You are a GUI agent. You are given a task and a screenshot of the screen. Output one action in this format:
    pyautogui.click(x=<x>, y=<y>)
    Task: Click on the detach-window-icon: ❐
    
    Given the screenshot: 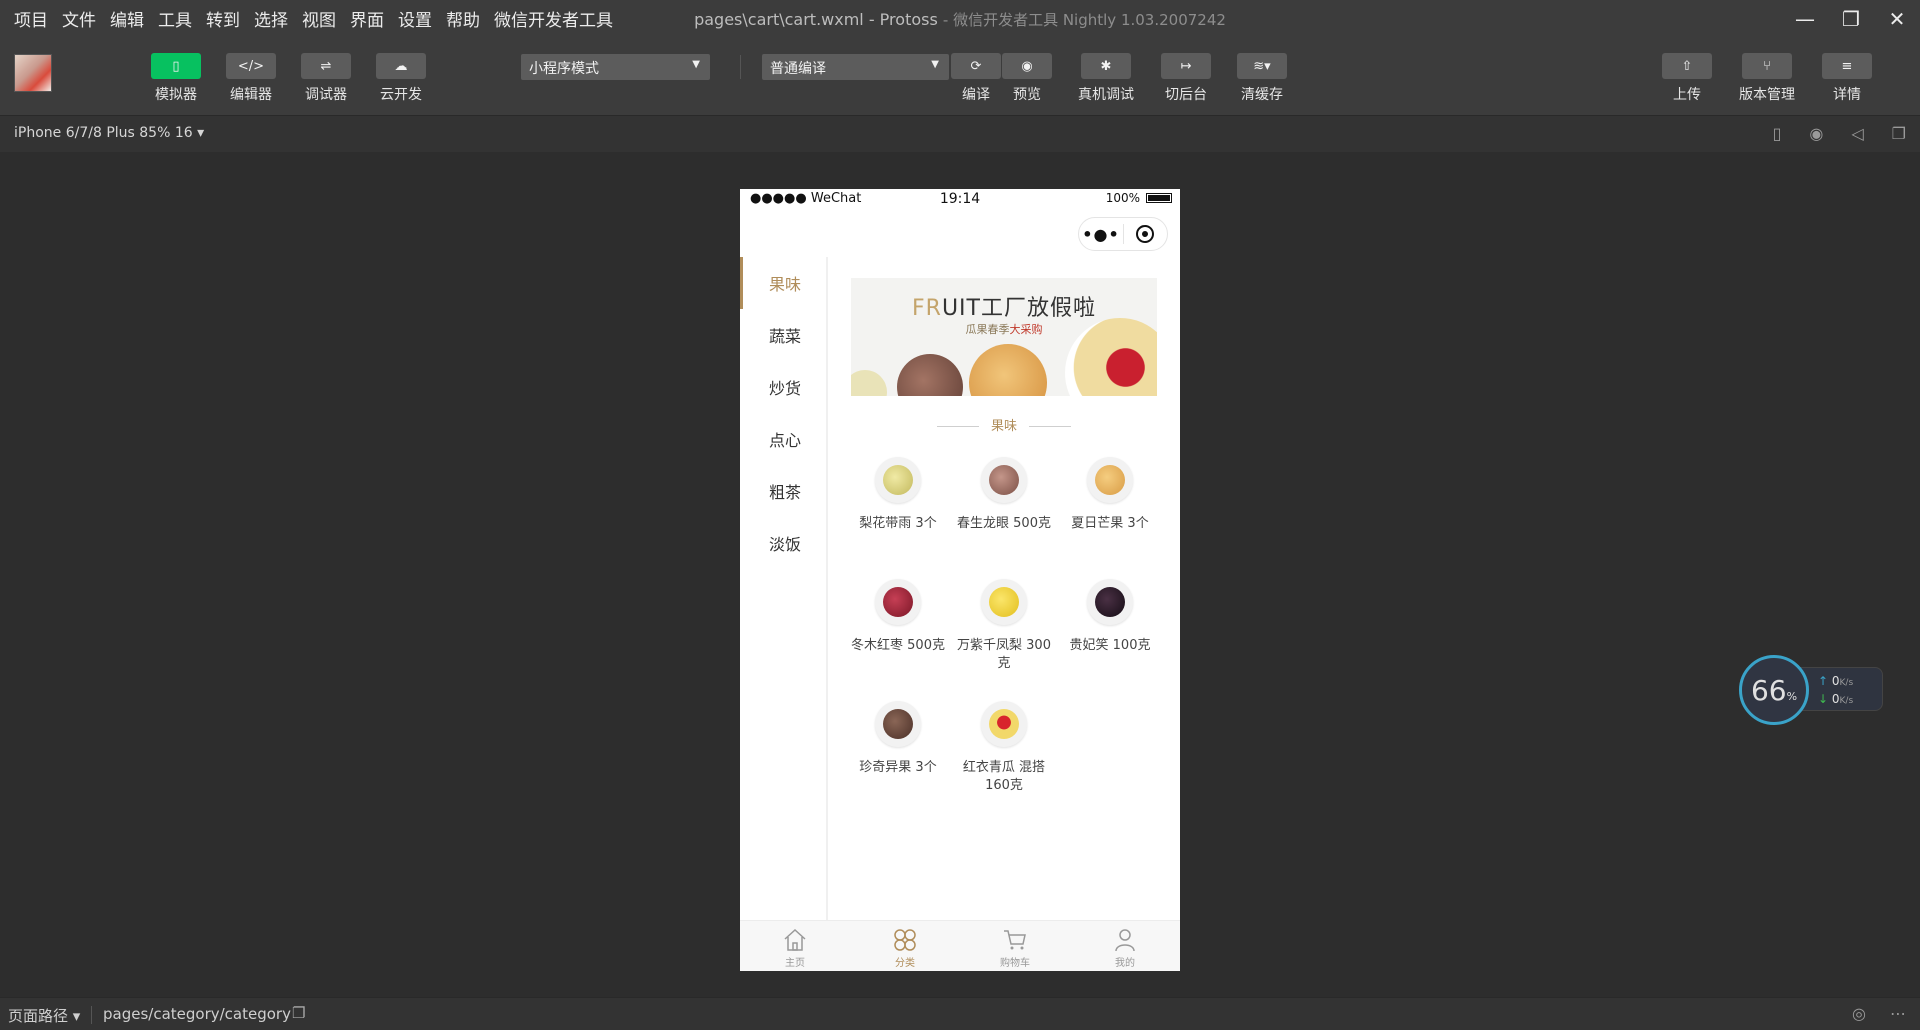 What is the action you would take?
    pyautogui.click(x=1899, y=133)
    